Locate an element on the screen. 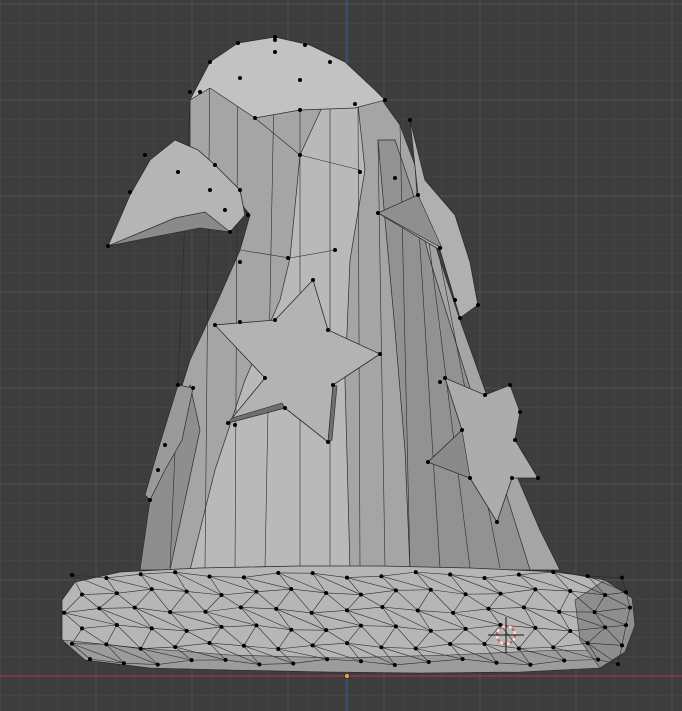  object-origin is located at coordinates (347, 676).